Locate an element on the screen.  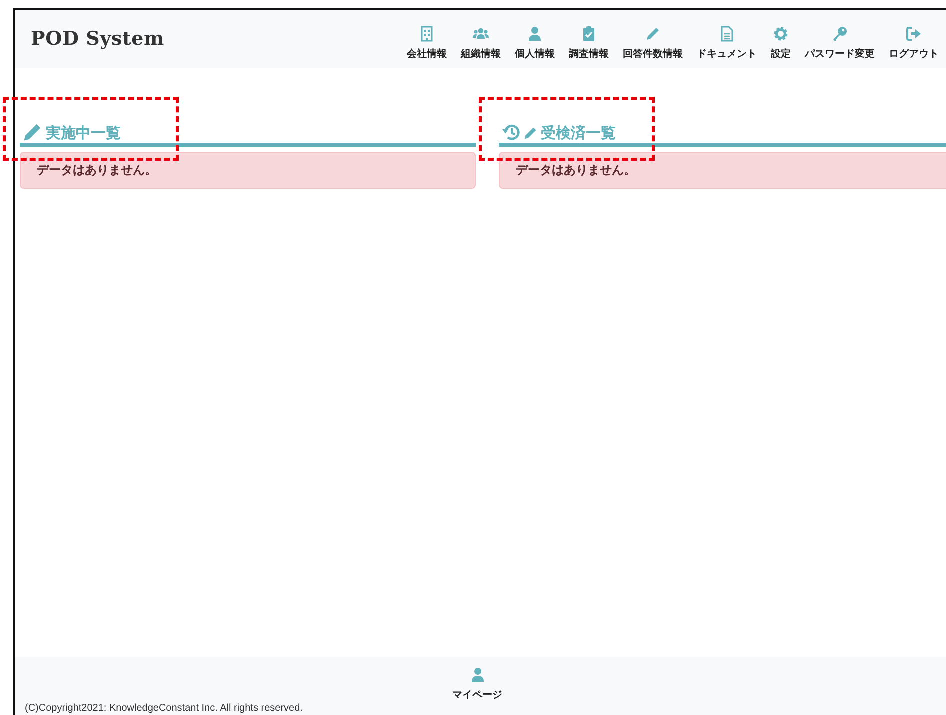
app-logo: POD System is located at coordinates (97, 39).